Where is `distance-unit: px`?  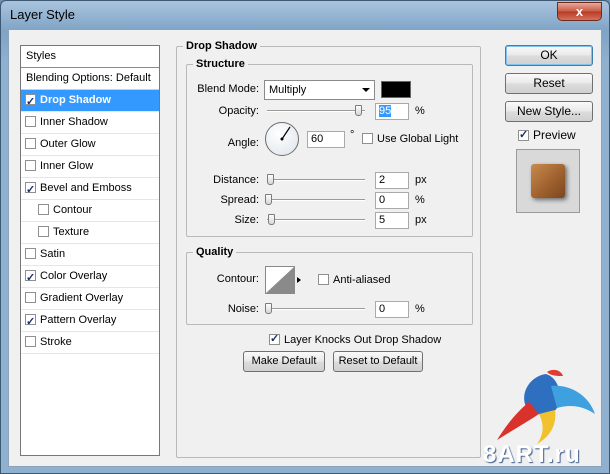
distance-unit: px is located at coordinates (421, 180).